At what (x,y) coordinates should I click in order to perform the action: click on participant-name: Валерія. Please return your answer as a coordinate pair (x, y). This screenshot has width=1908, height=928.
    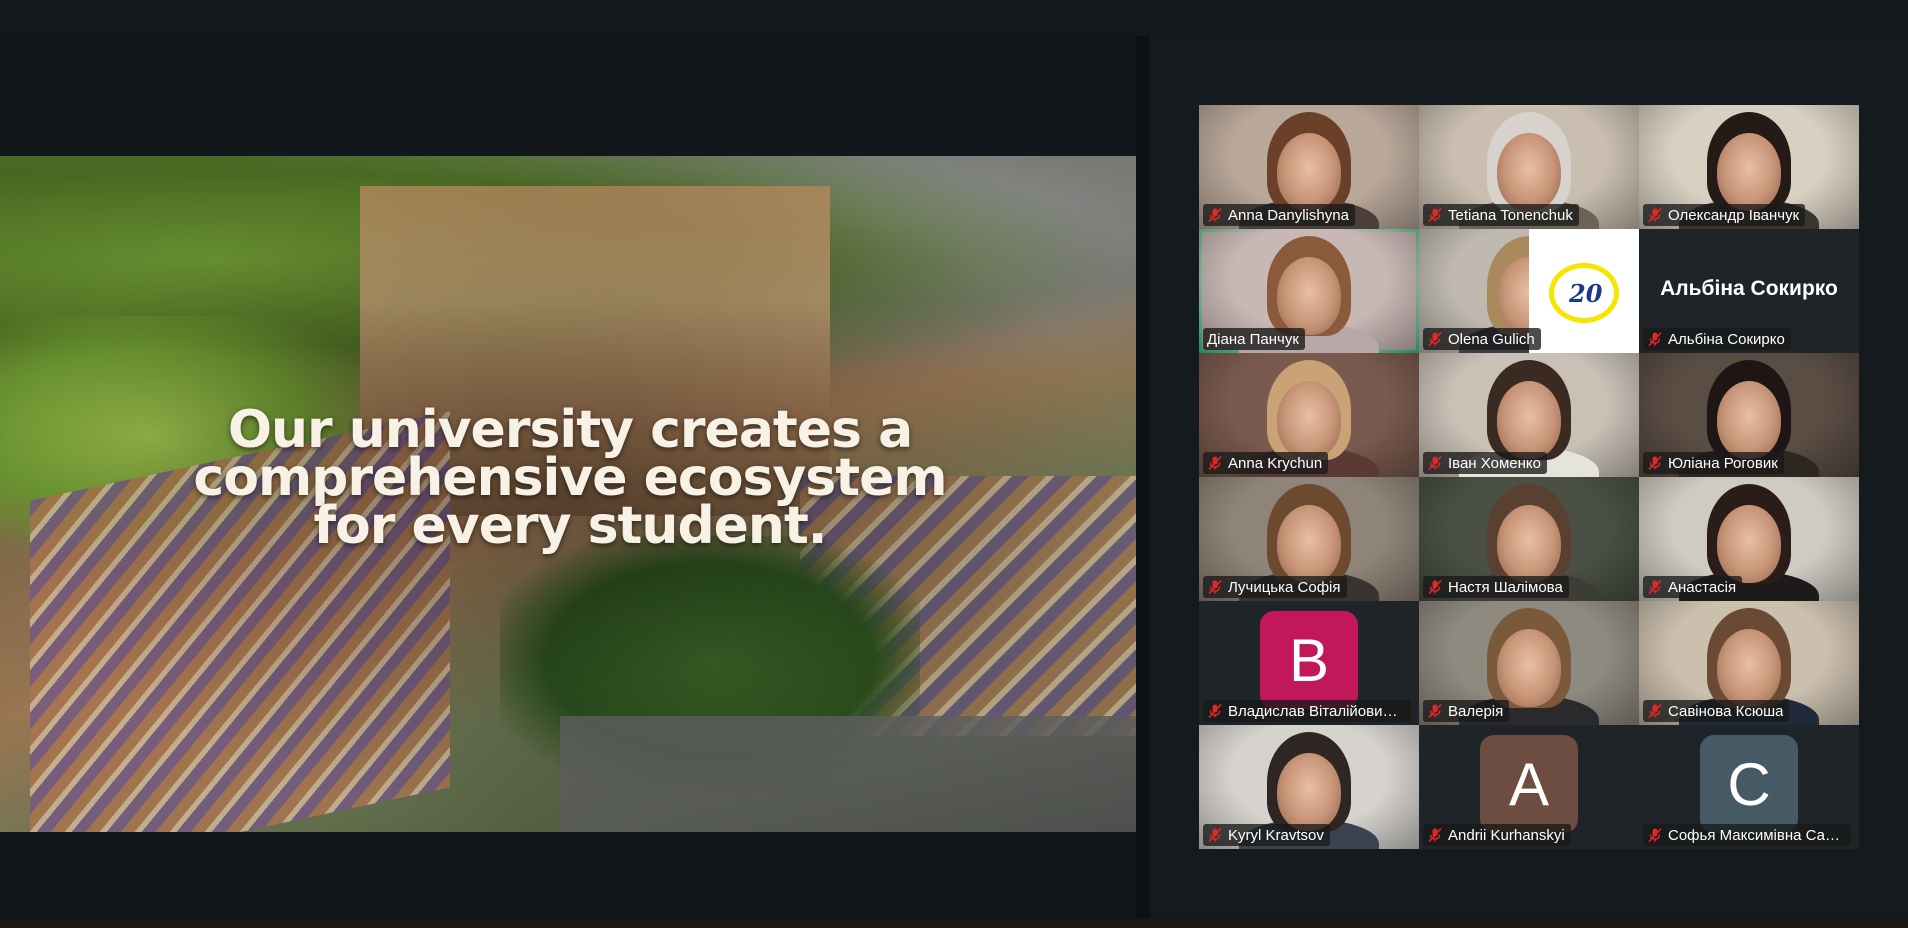
    Looking at the image, I should click on (1476, 711).